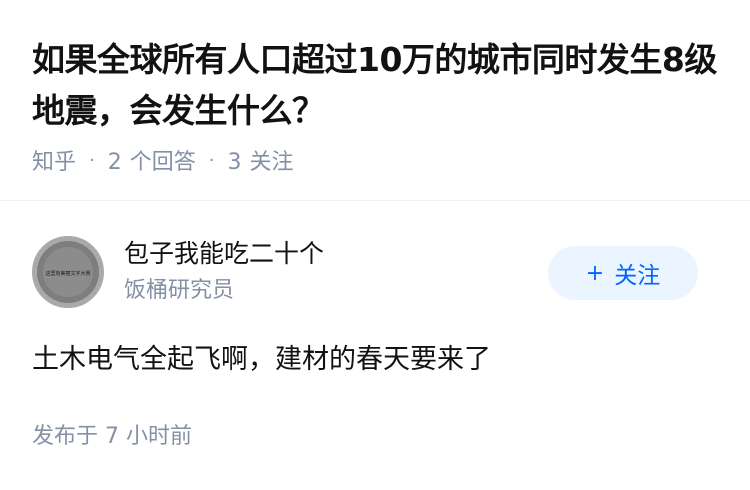  What do you see at coordinates (637, 276) in the screenshot?
I see `follow-button-label: 关注` at bounding box center [637, 276].